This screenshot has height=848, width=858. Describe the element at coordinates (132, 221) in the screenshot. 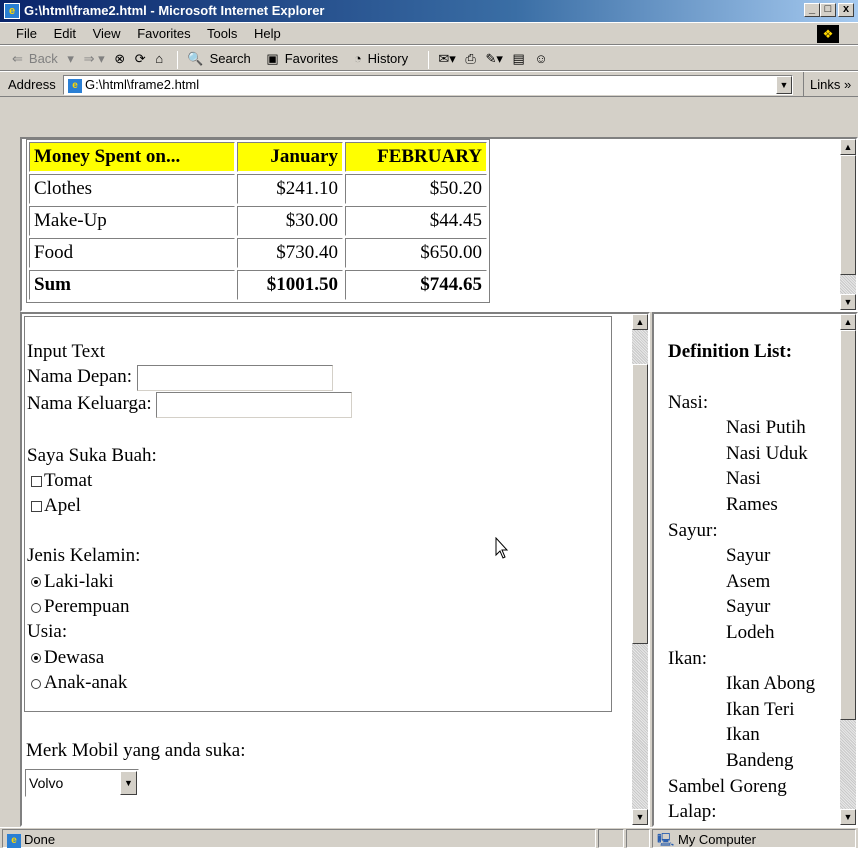

I see `table-cell: Make-Up` at that location.